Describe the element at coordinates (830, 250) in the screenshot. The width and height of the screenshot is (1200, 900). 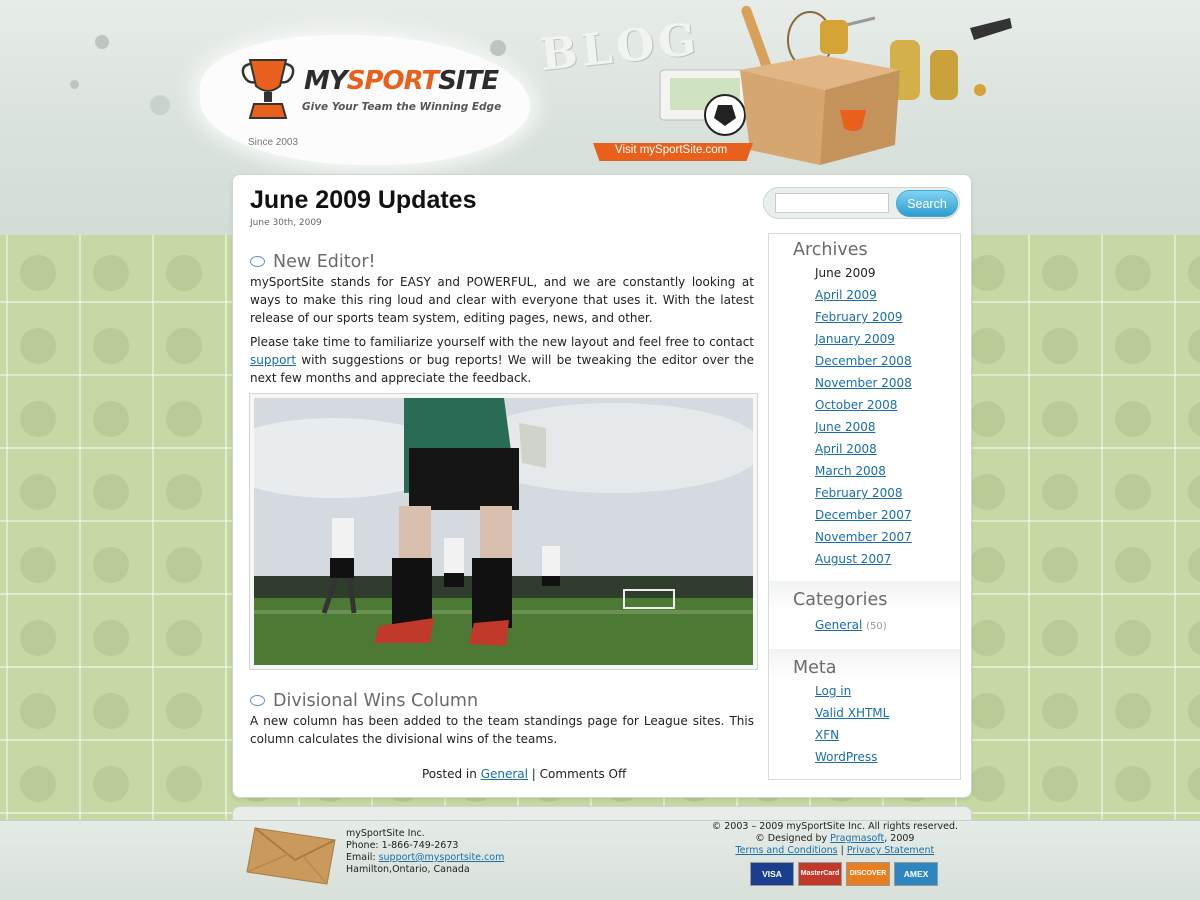
I see `archives-heading: Archives` at that location.